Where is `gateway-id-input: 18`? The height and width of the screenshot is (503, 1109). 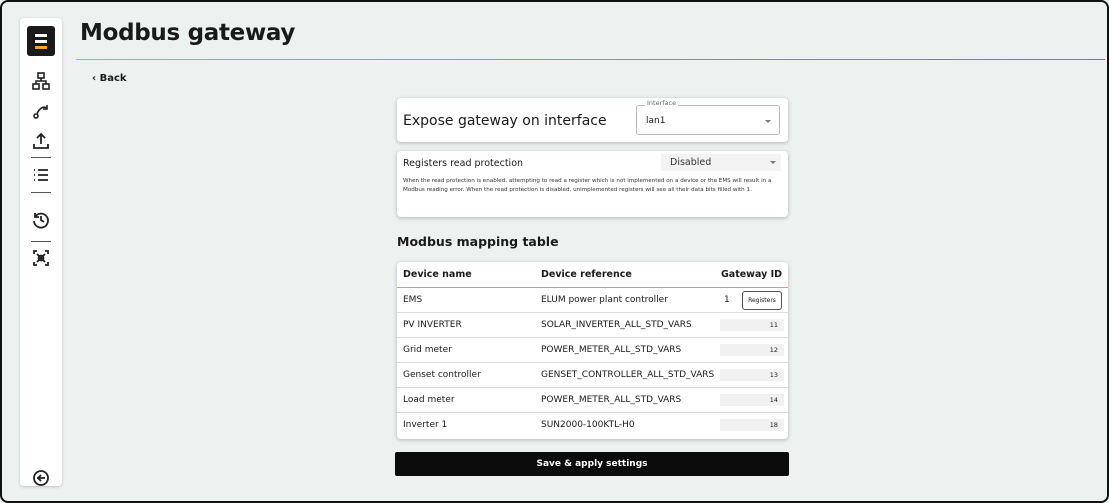 gateway-id-input: 18 is located at coordinates (752, 425).